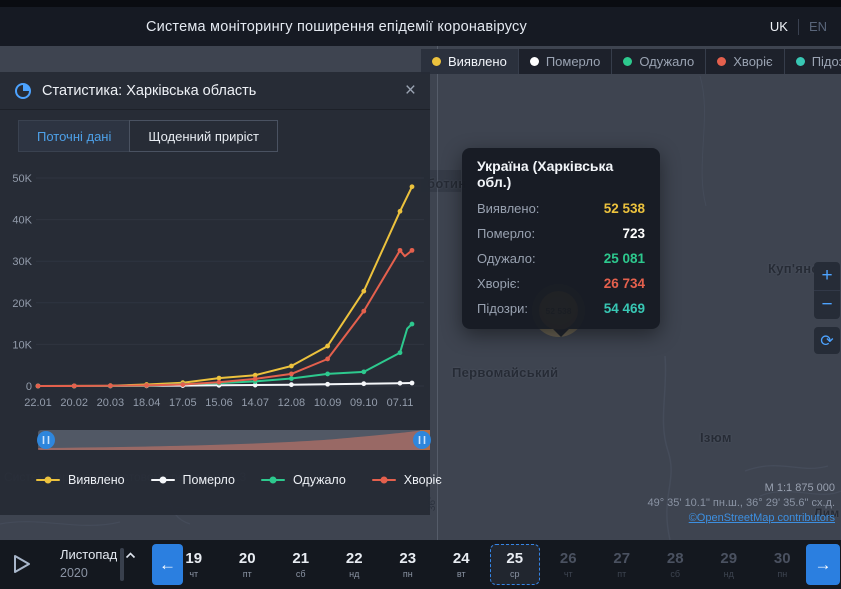  I want to click on zoom-in-button: +, so click(827, 276).